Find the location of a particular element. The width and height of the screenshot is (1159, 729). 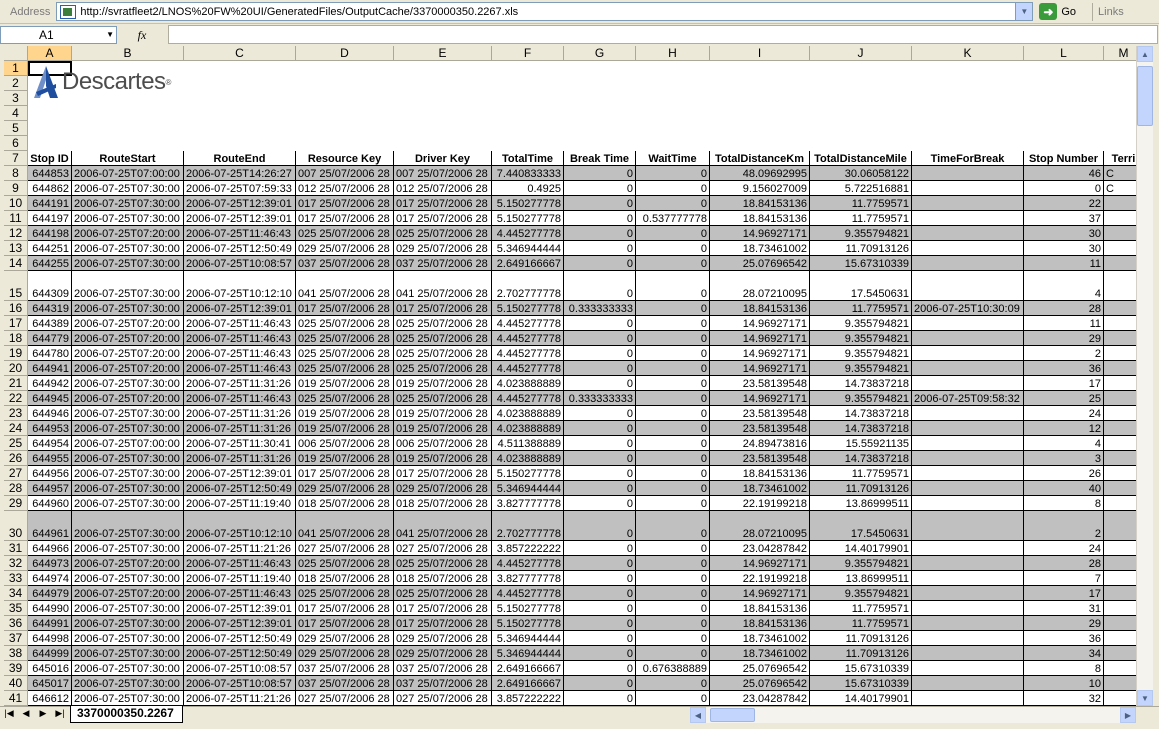

table-cell: 28 is located at coordinates (1064, 308).